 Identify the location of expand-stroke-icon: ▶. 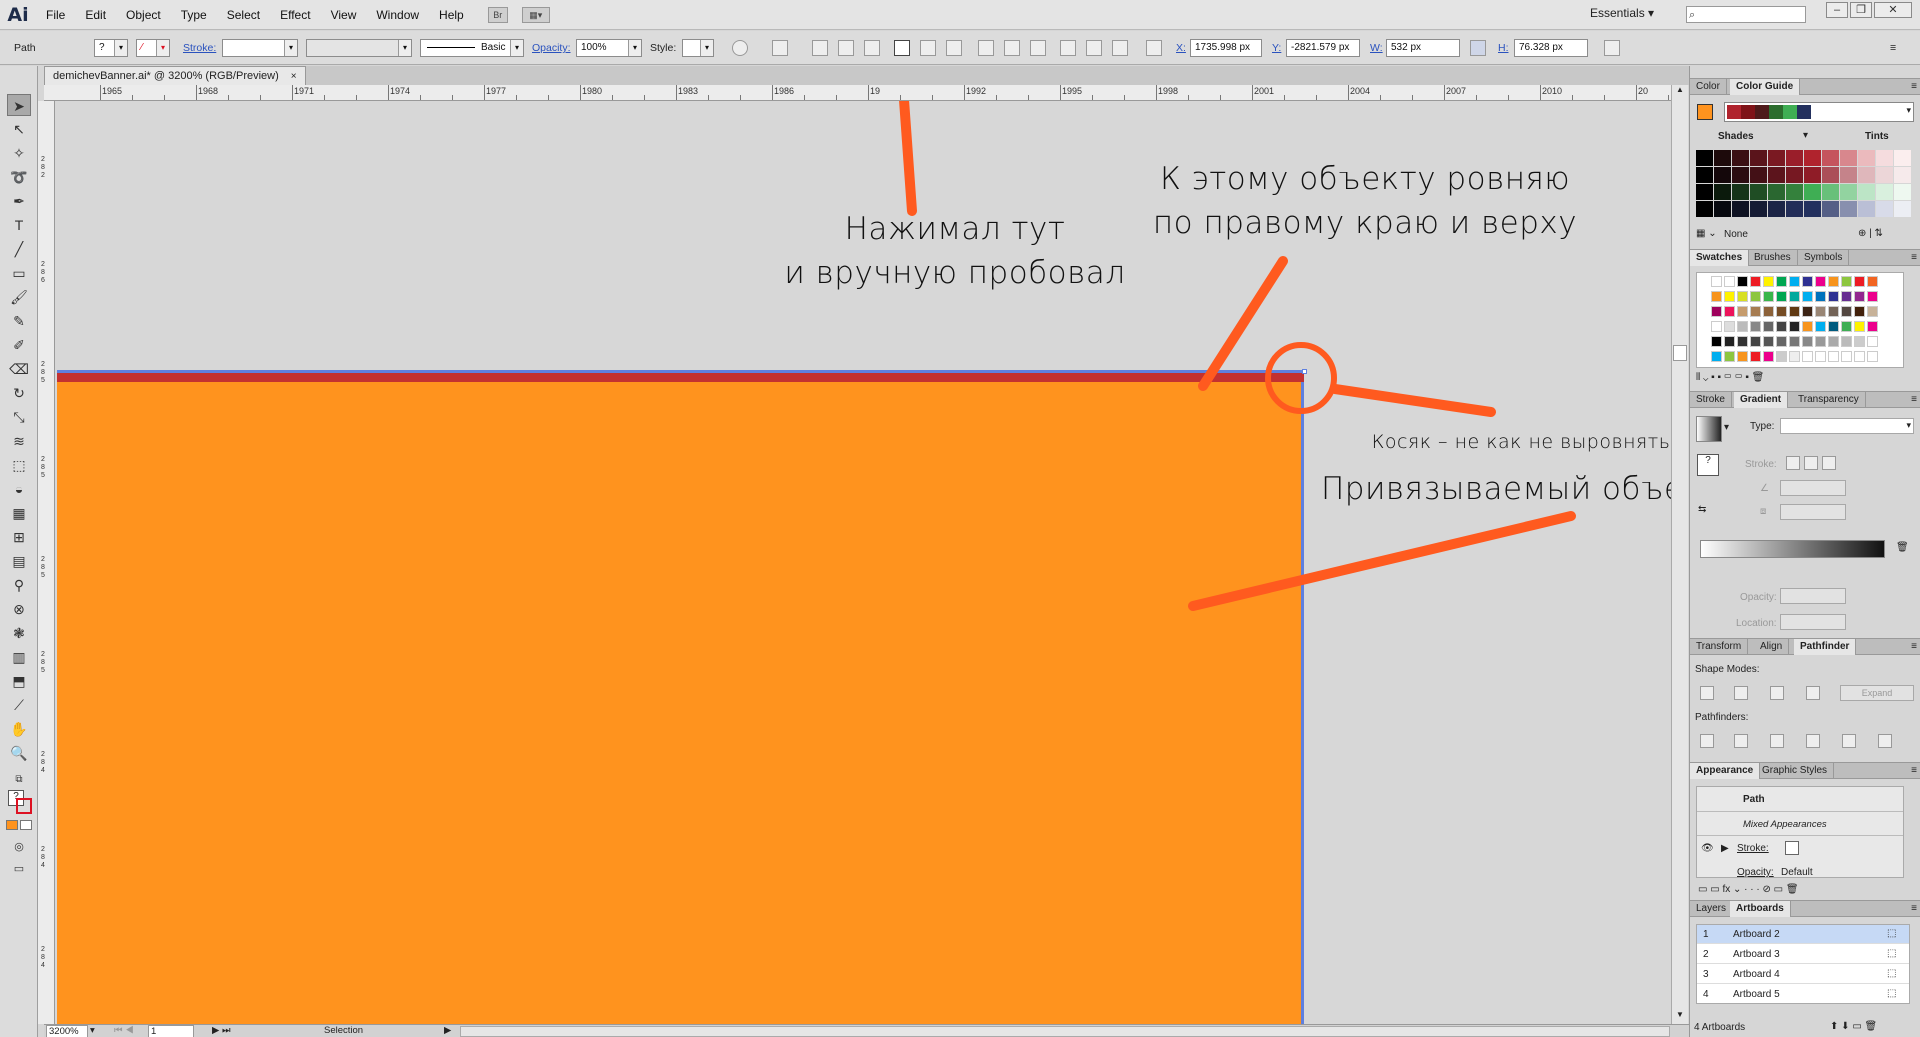
(1725, 848).